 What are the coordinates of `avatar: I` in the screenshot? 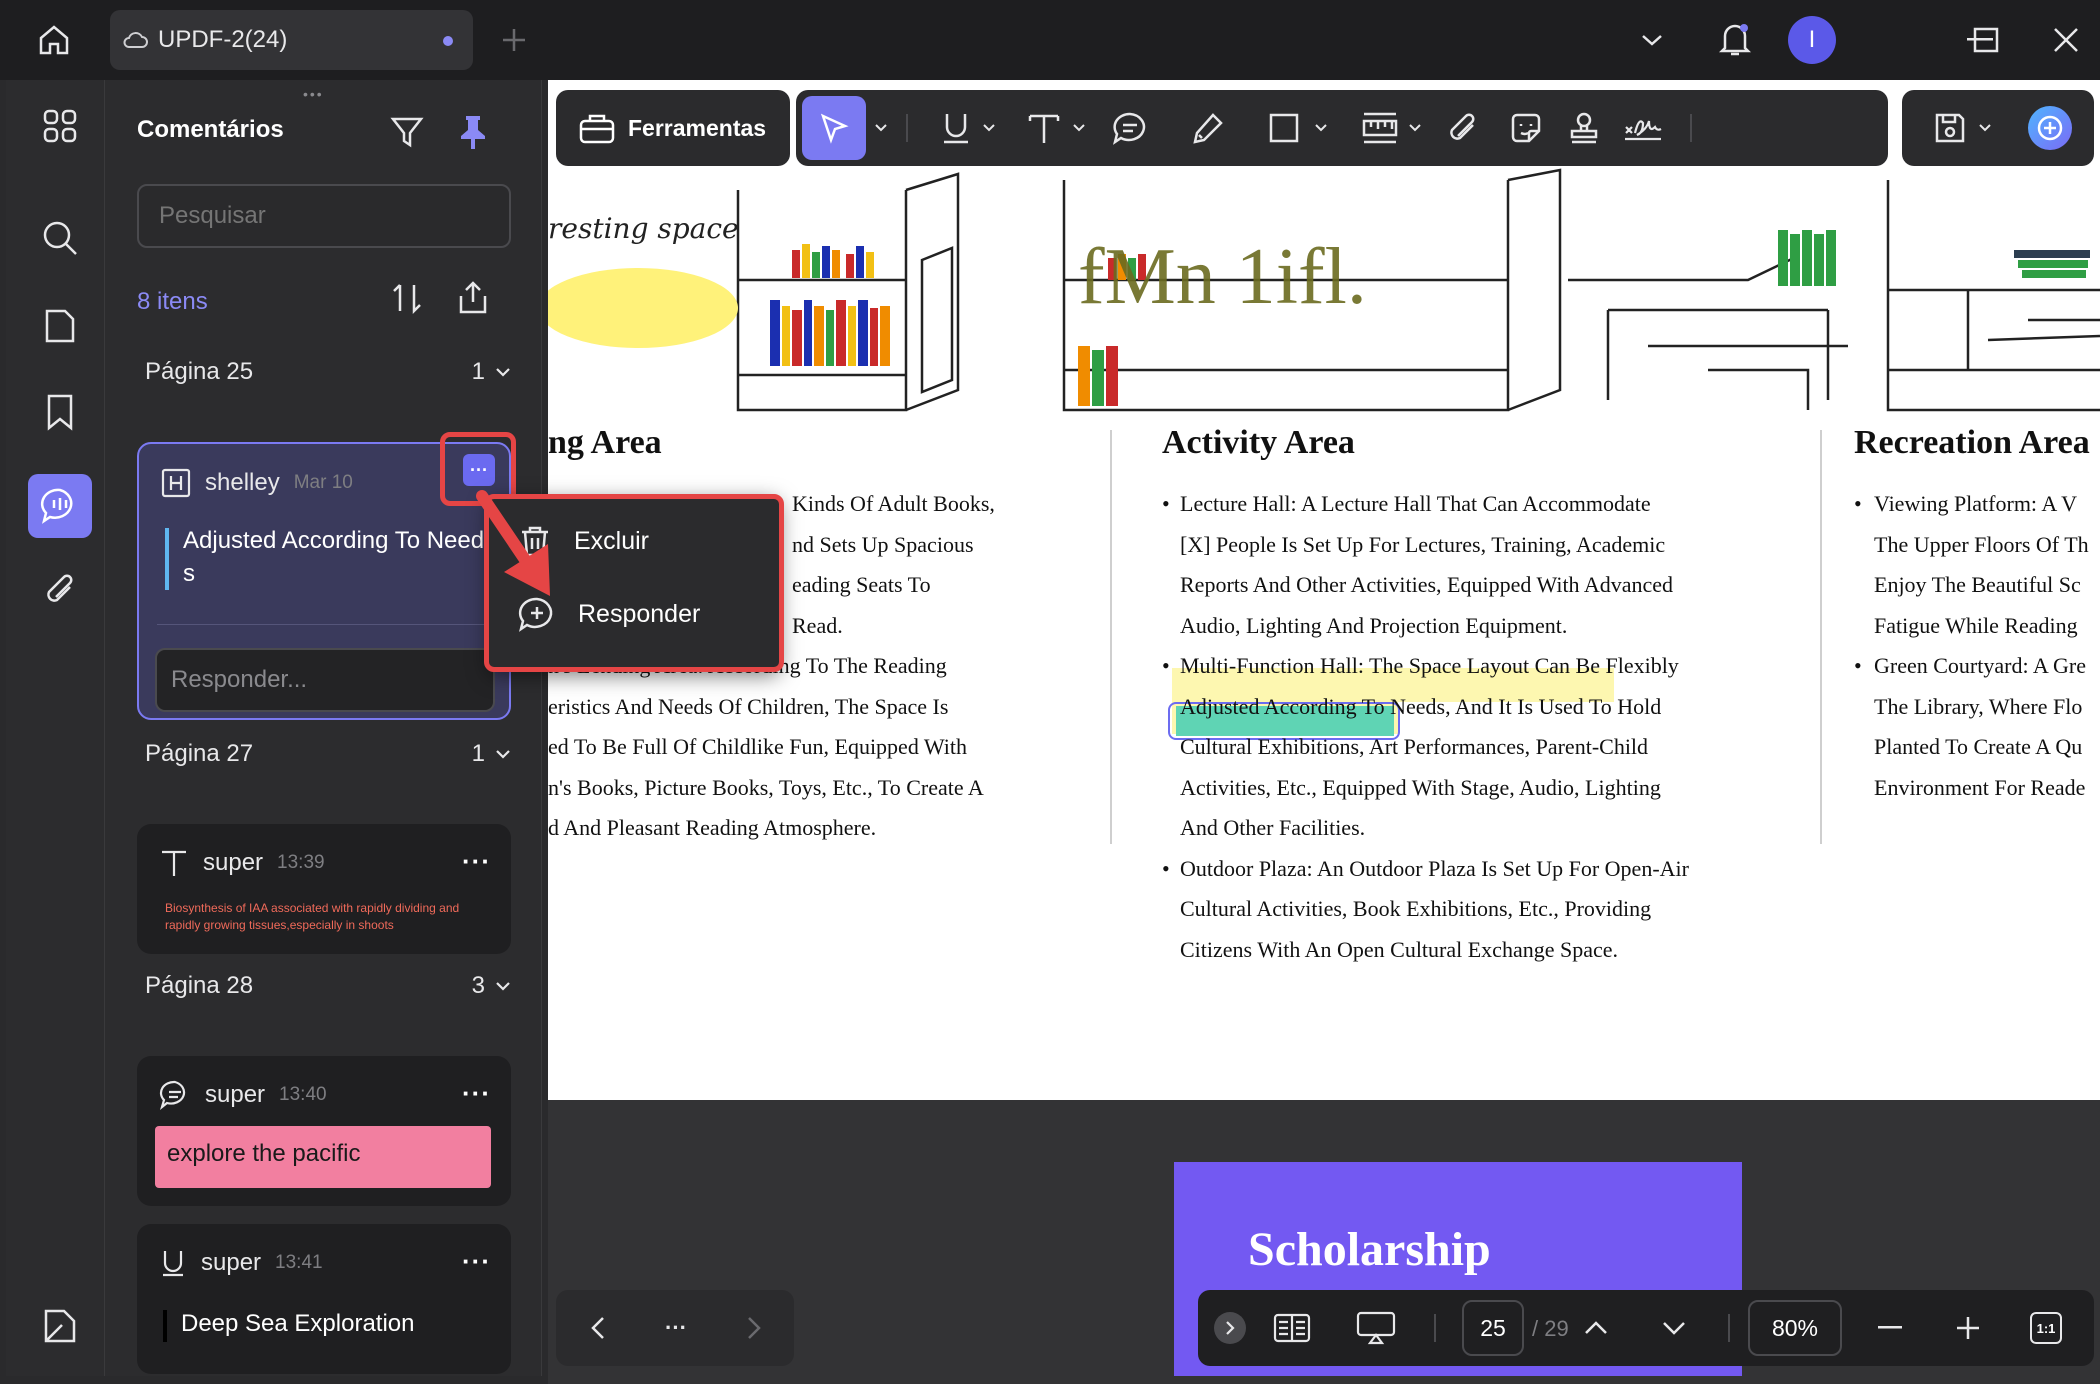 It's located at (1812, 40).